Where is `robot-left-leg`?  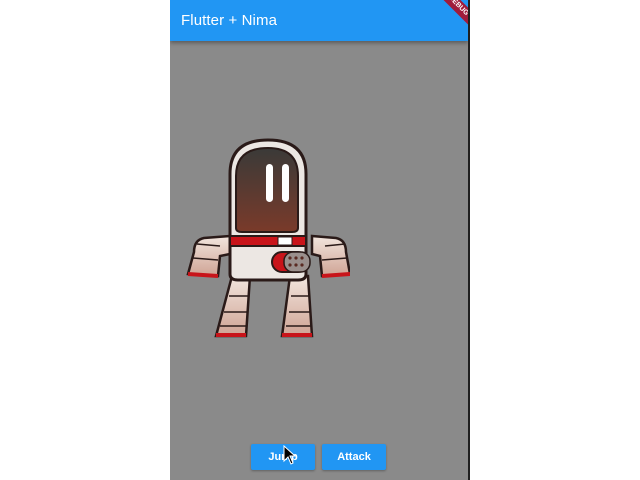
robot-left-leg is located at coordinates (233, 306).